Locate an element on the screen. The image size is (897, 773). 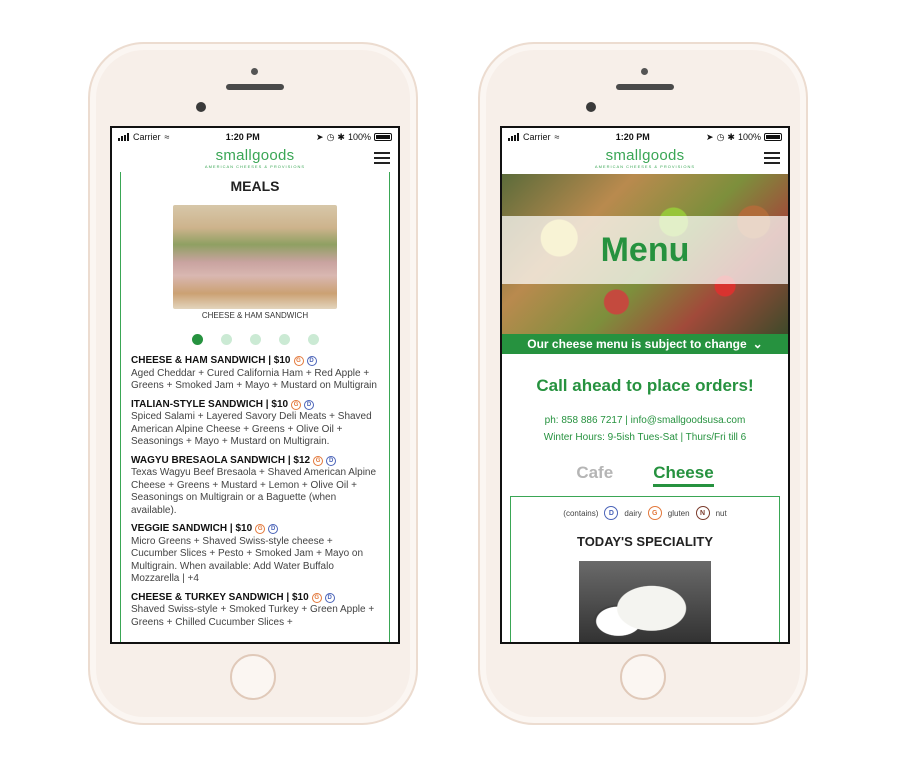
item-title: VEGGIE SANDWICH | $10 is located at coordinates (192, 528).